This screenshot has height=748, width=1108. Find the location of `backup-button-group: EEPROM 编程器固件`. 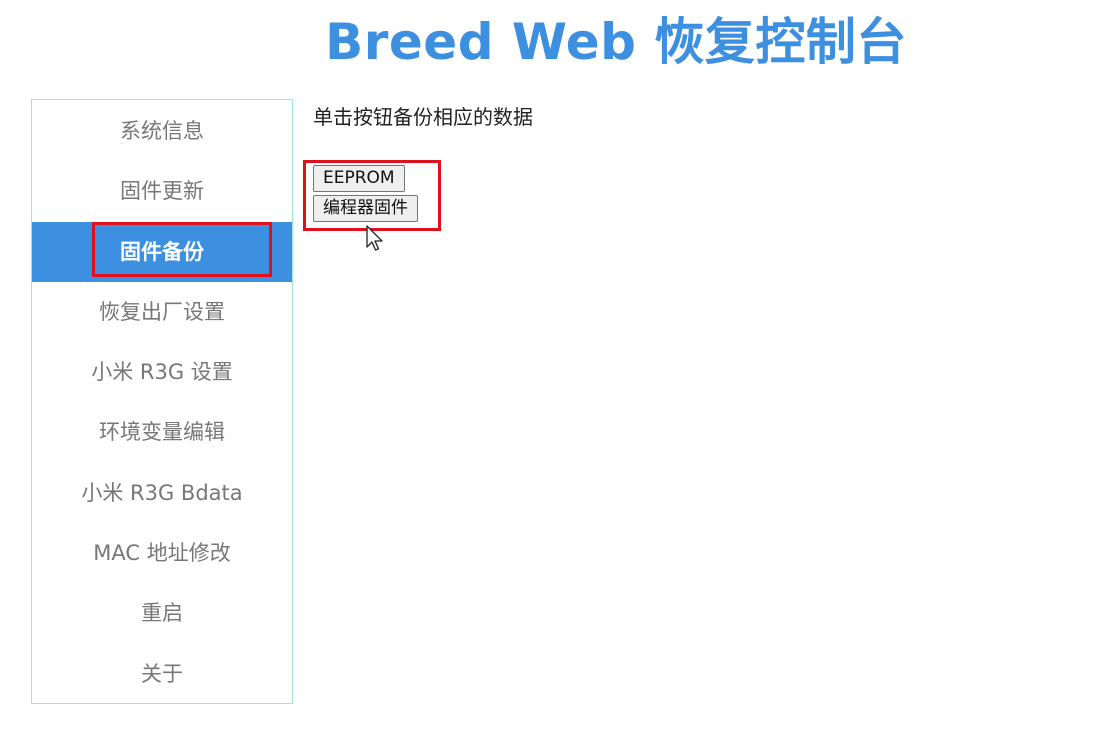

backup-button-group: EEPROM 编程器固件 is located at coordinates (373, 195).